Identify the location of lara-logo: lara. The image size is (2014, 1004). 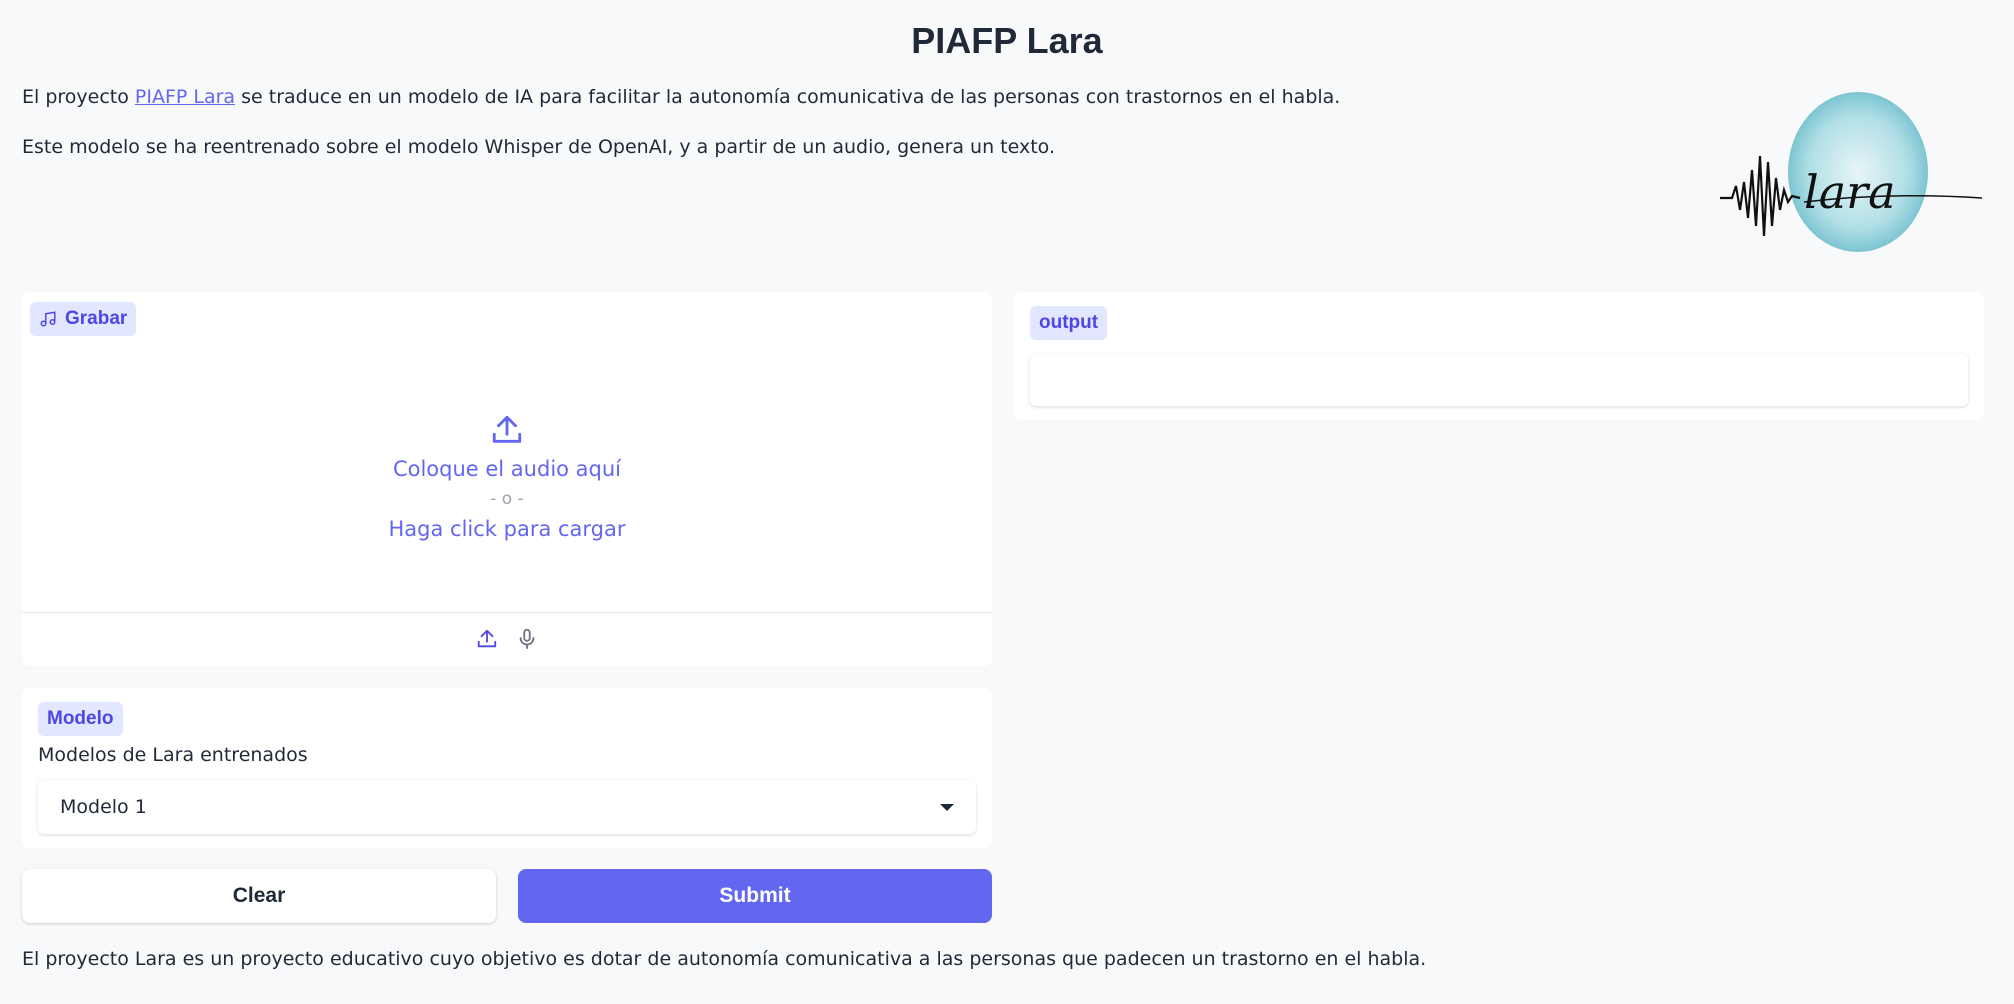
(1851, 172).